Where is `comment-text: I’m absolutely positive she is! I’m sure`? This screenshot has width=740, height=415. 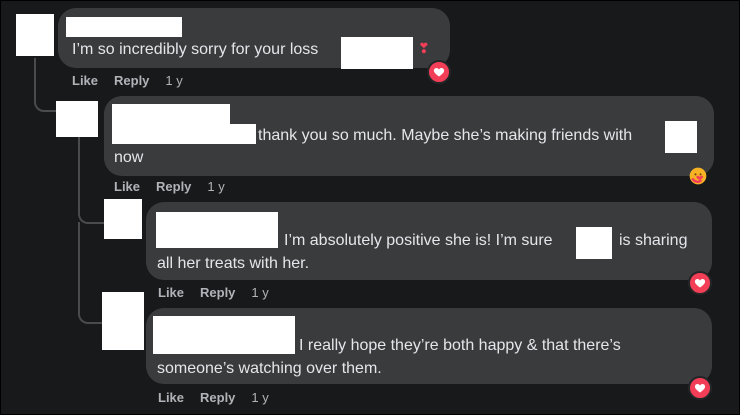 comment-text: I’m absolutely positive she is! I’m sure is located at coordinates (418, 240).